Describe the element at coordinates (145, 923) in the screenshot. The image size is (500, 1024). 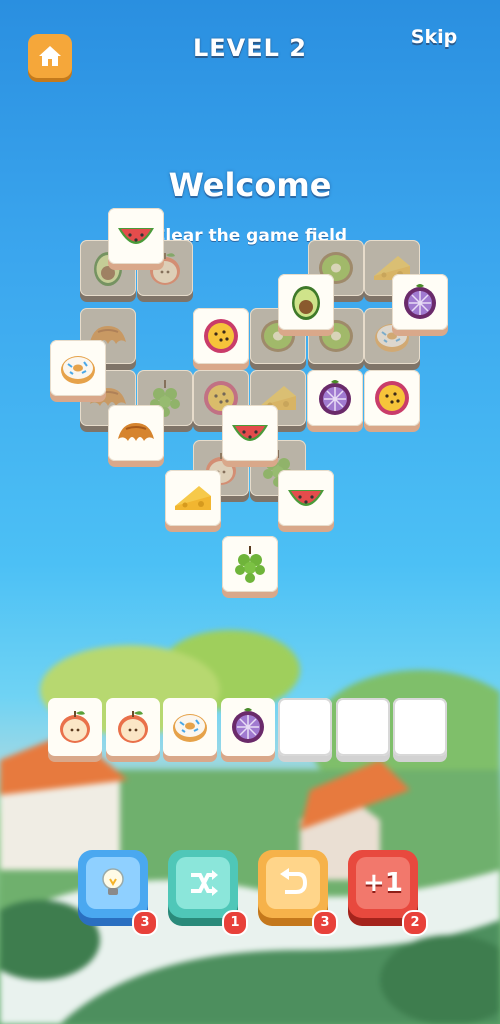
I see `hint-count-badge: 3` at that location.